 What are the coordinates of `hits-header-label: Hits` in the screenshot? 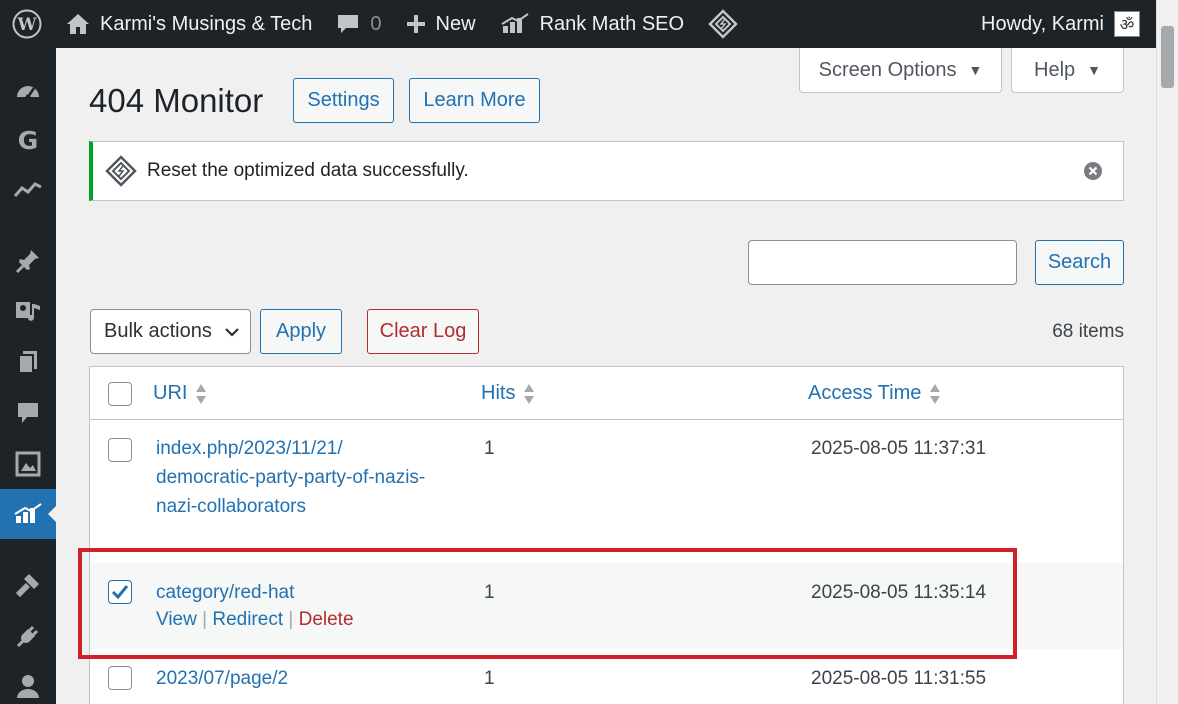 It's located at (498, 393).